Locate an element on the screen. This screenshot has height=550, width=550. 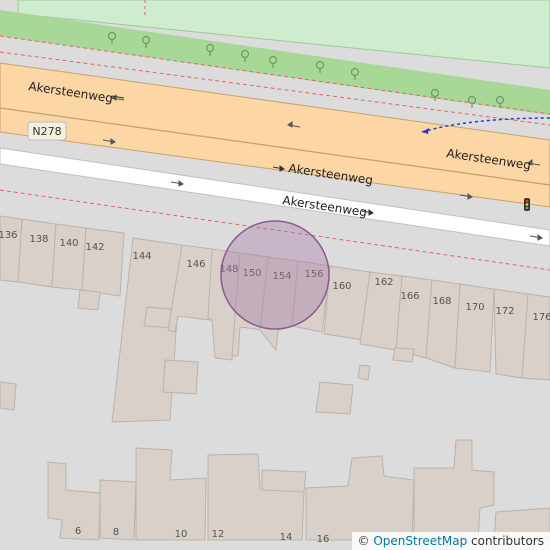
house-number: 142 is located at coordinates (94, 247).